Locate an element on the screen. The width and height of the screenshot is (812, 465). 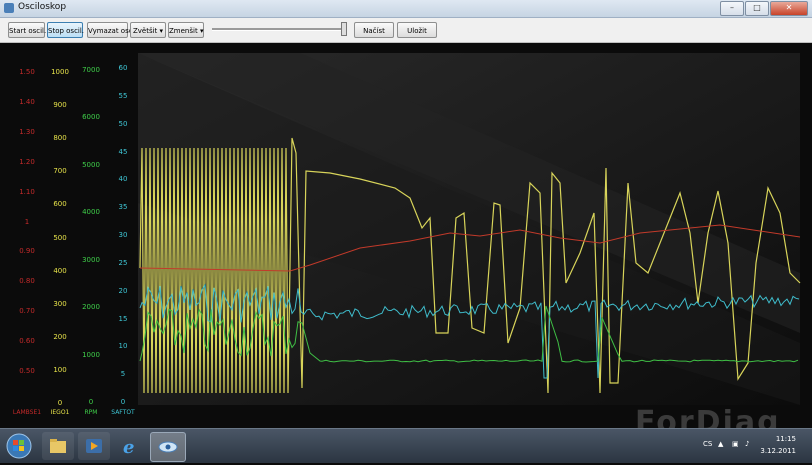
saftot-tick-label: 20 is located at coordinates (123, 290).